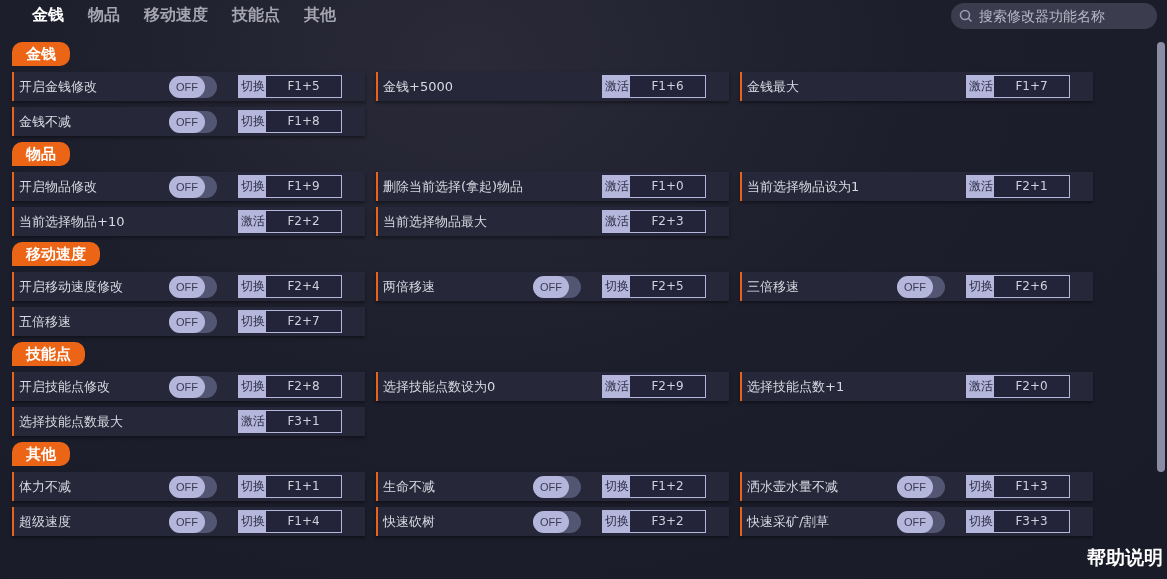 This screenshot has width=1167, height=579. What do you see at coordinates (290, 386) in the screenshot?
I see `hotkey-box: 切换 F2+8` at bounding box center [290, 386].